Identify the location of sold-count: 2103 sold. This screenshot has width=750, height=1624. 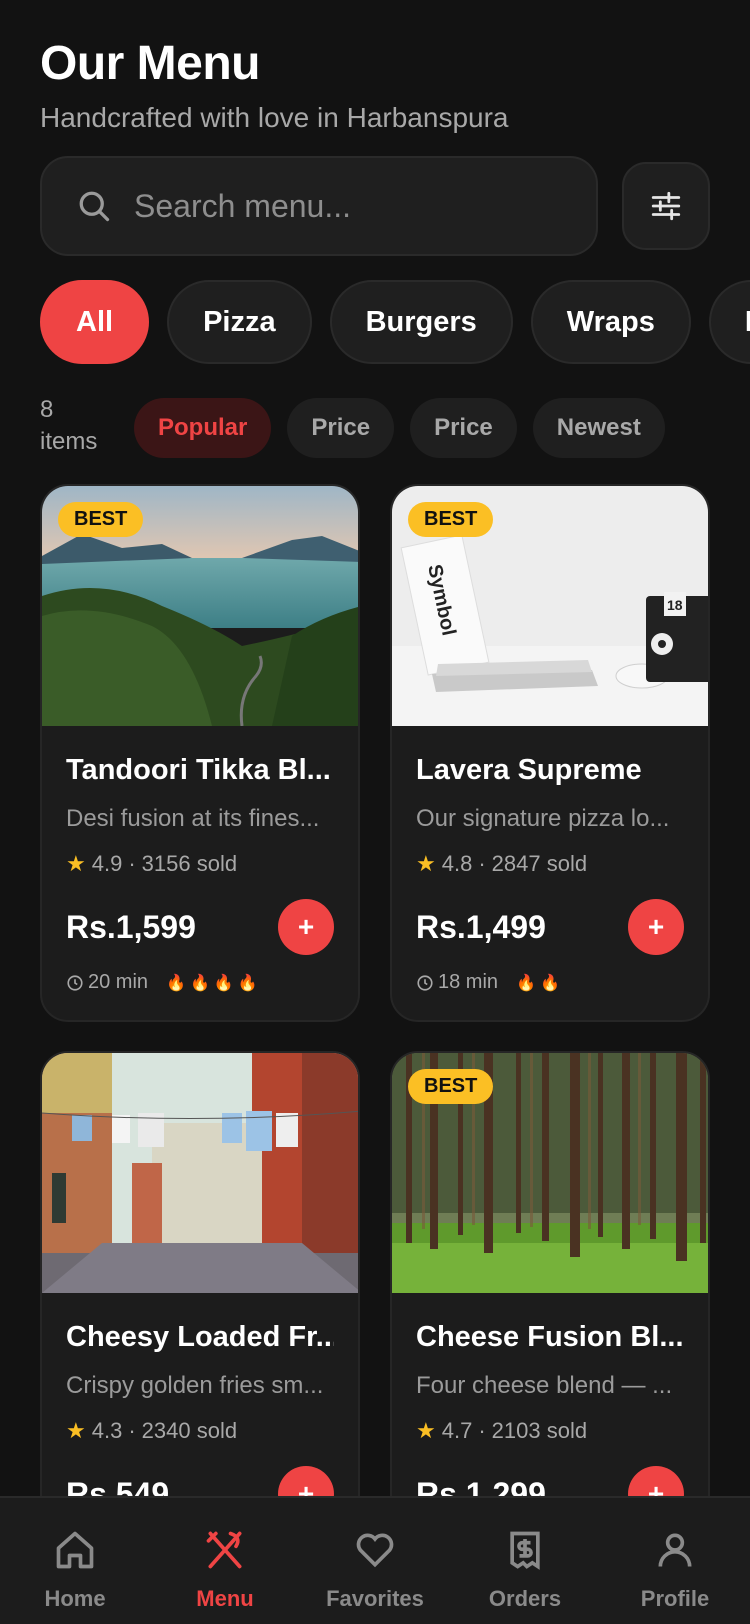
(539, 1430).